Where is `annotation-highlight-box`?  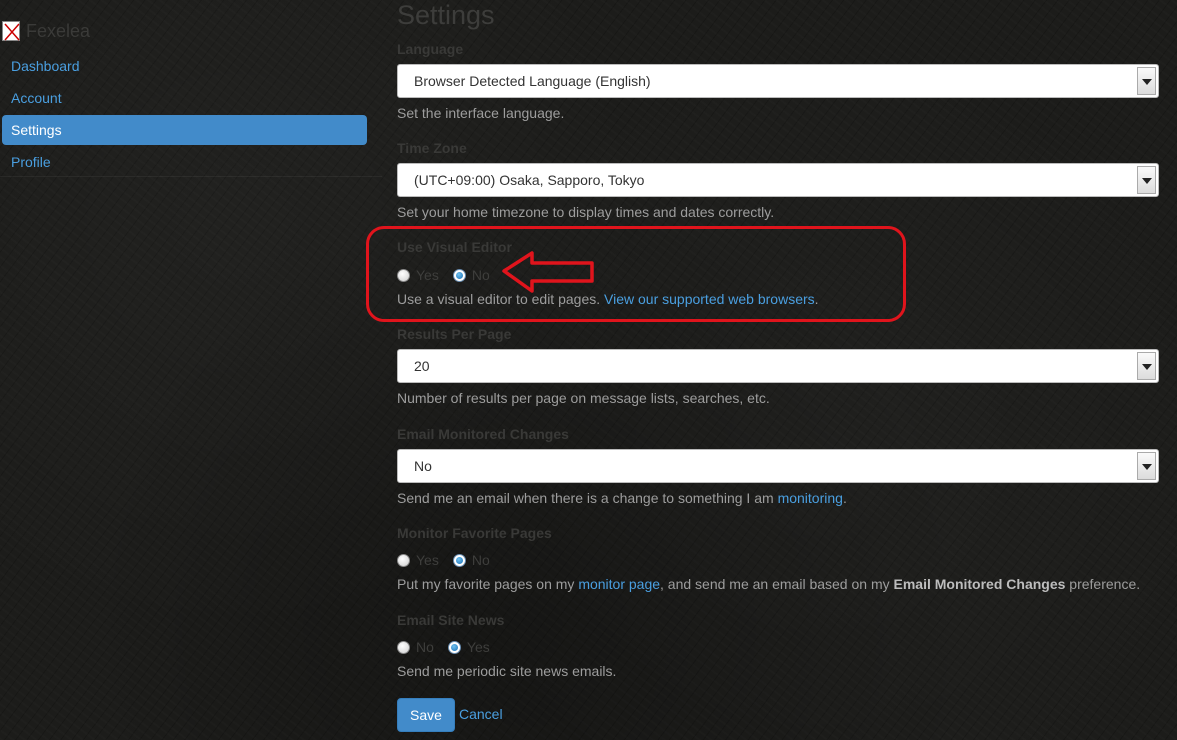 annotation-highlight-box is located at coordinates (636, 274).